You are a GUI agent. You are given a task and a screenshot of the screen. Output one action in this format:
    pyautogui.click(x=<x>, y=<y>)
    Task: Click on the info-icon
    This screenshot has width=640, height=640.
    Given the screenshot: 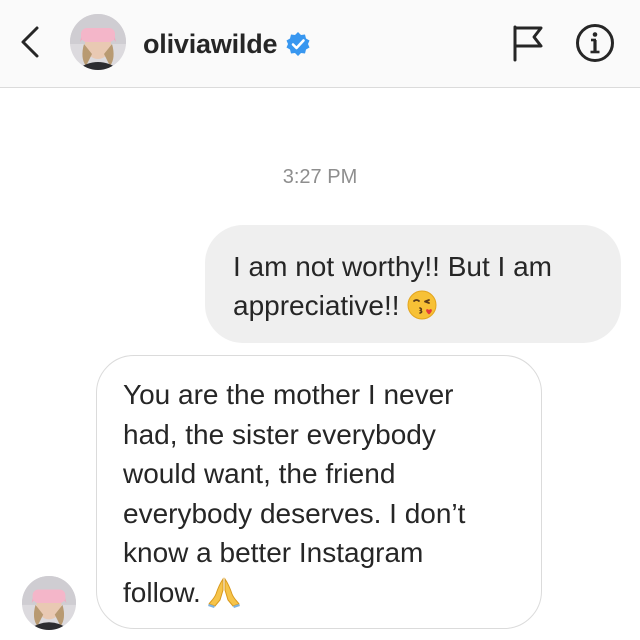 What is the action you would take?
    pyautogui.click(x=595, y=43)
    